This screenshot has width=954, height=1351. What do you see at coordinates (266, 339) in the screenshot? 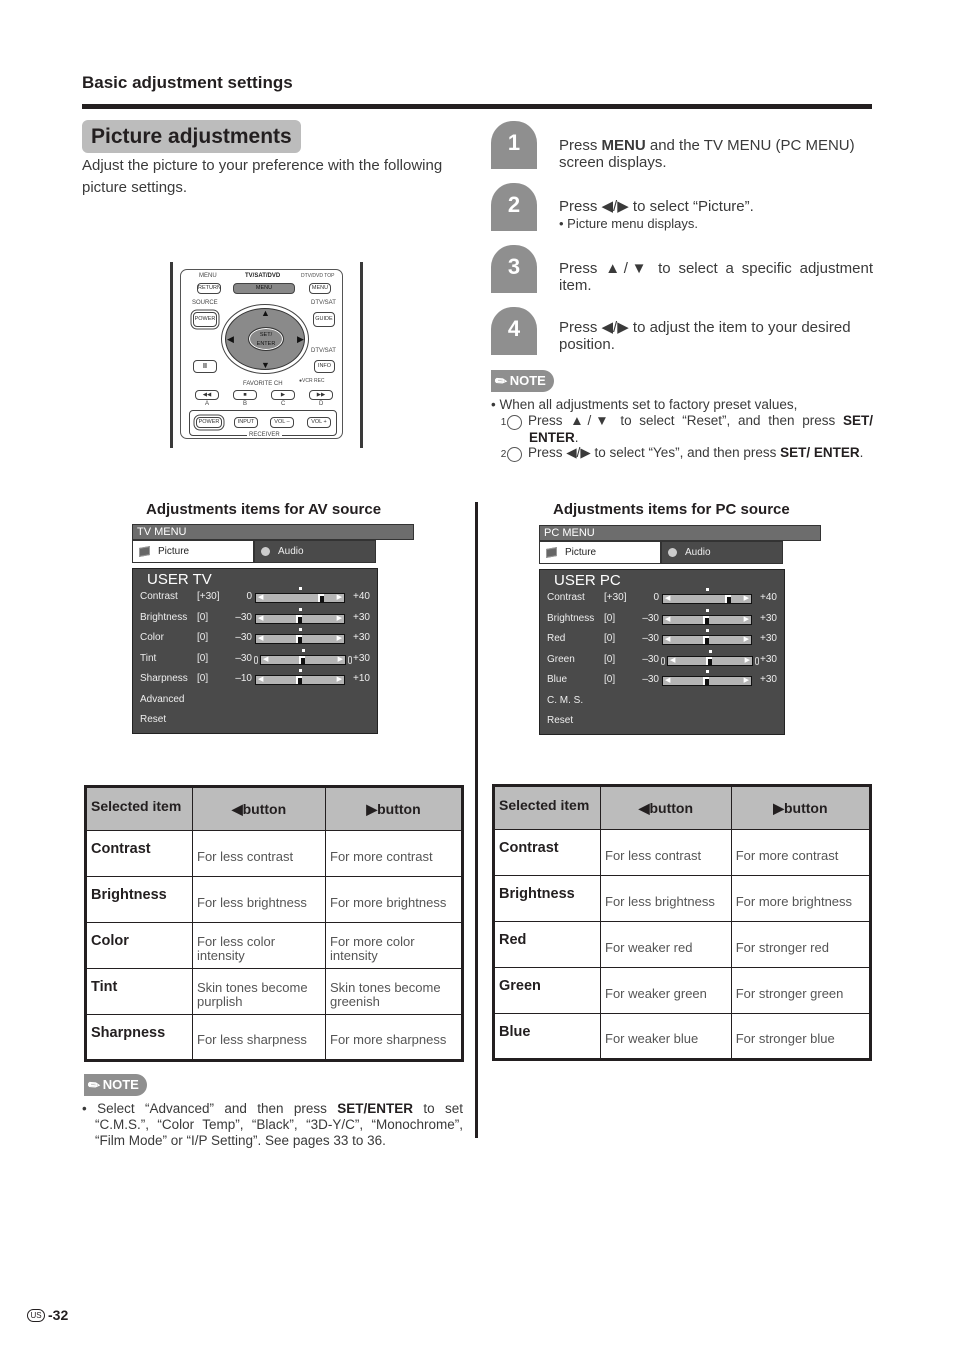
I see `set-enter-button: SET/ ENTER` at bounding box center [266, 339].